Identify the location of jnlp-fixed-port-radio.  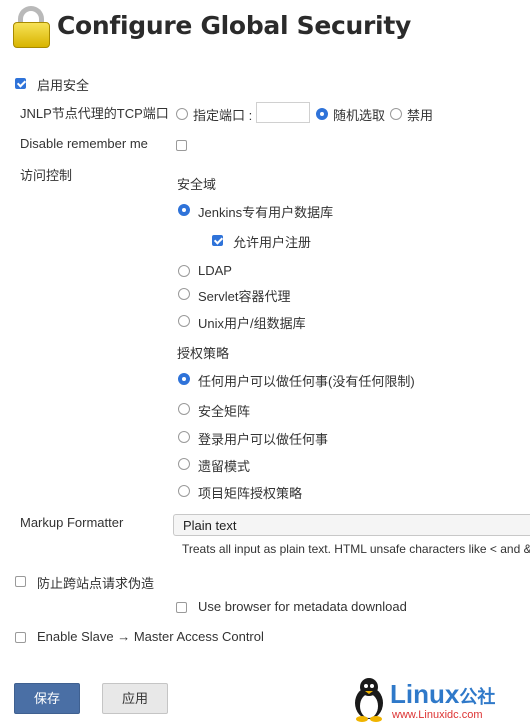
(182, 114).